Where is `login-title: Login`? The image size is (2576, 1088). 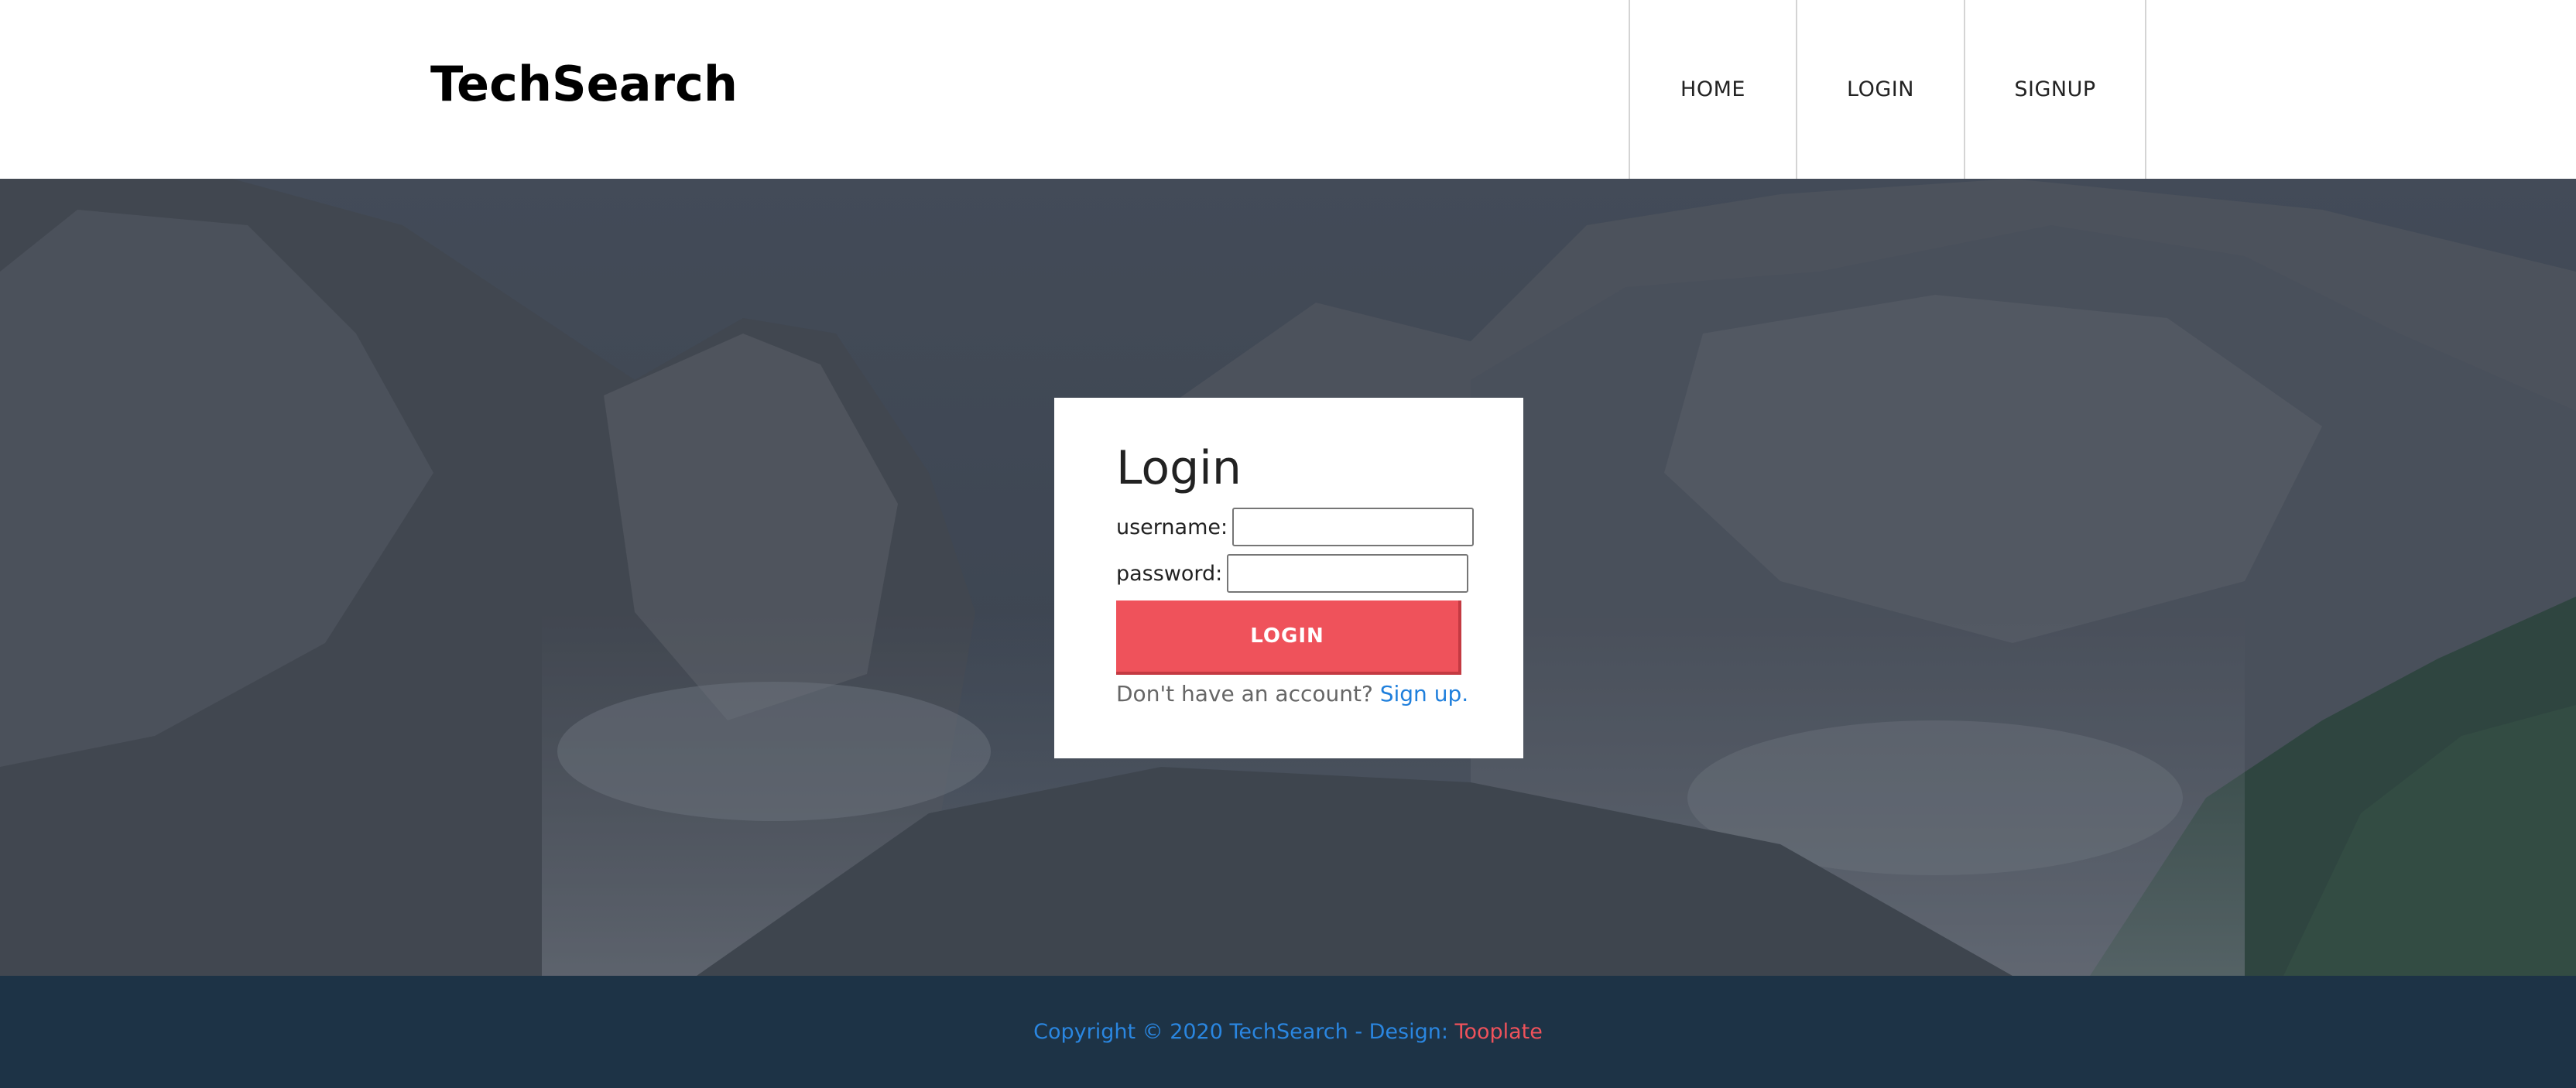
login-title: Login is located at coordinates (1179, 468).